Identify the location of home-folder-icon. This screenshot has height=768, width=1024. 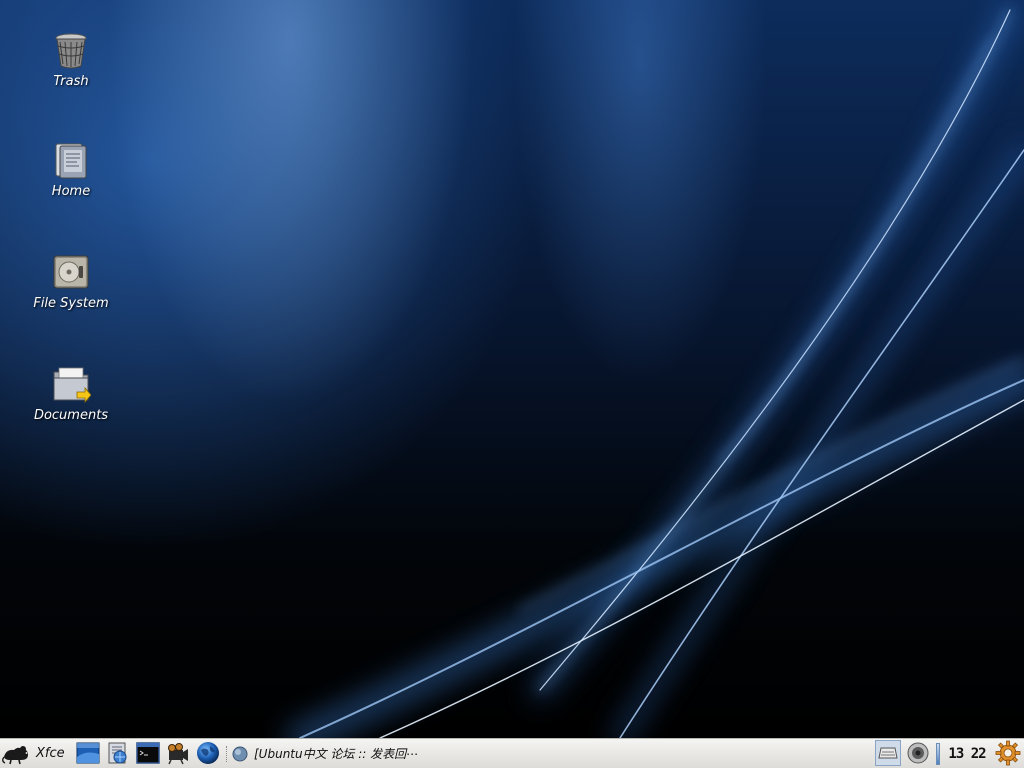
(71, 161).